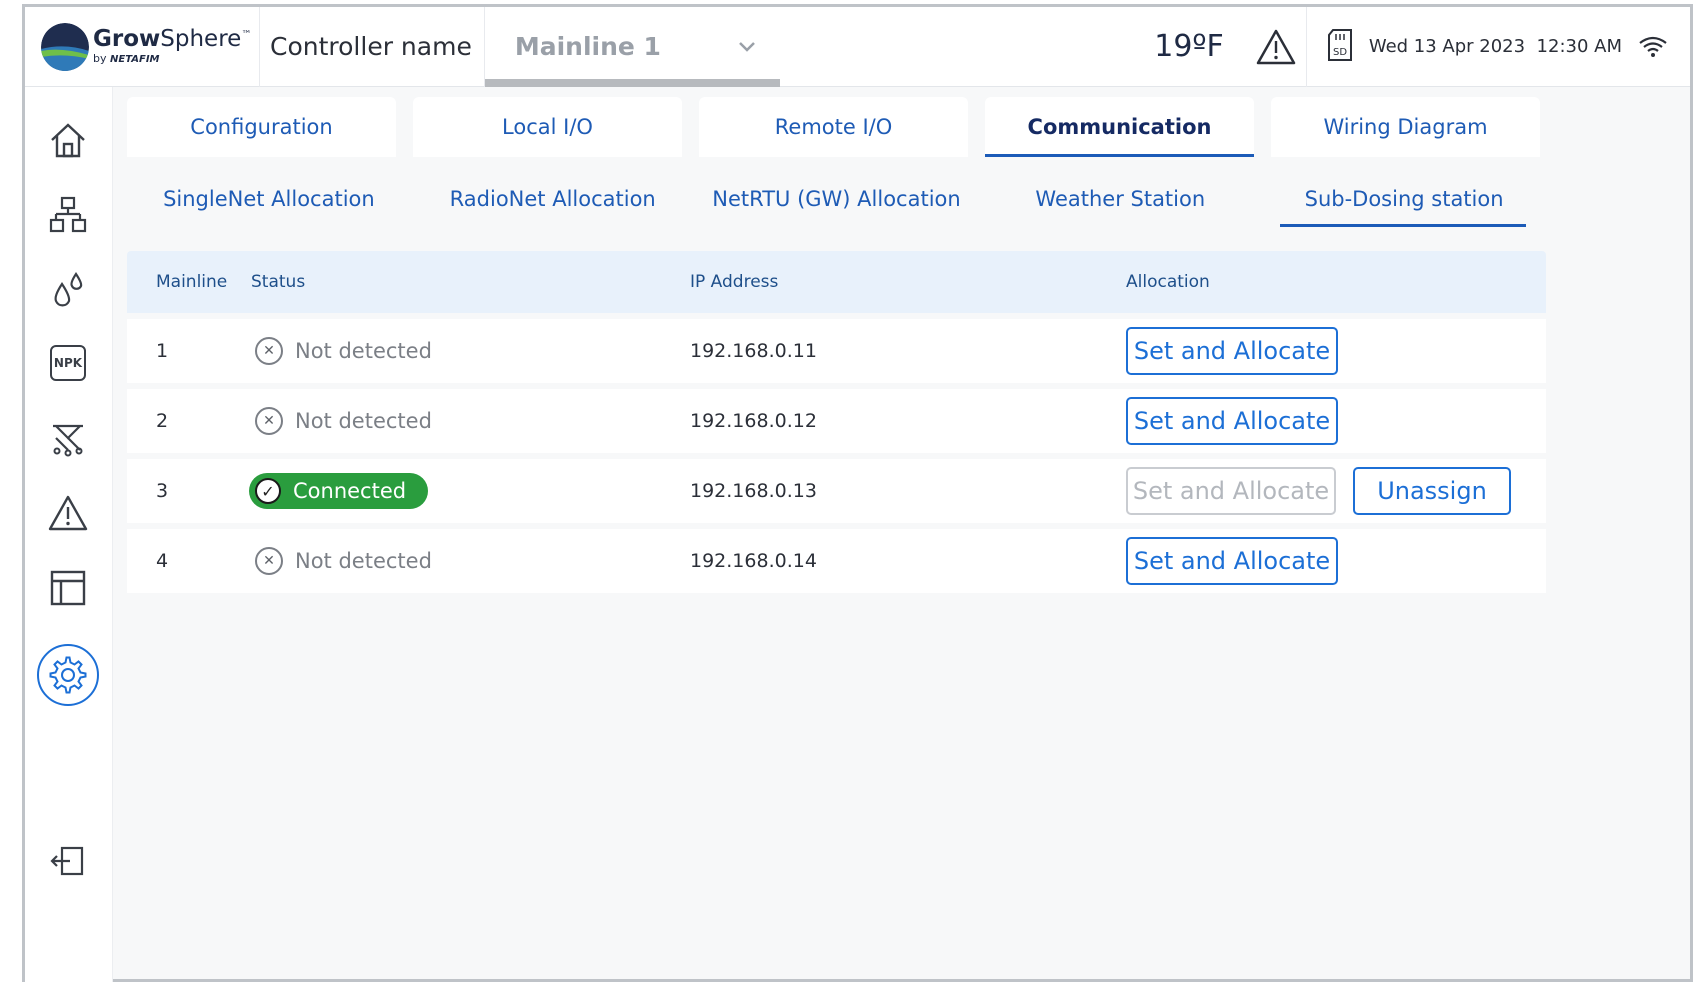 The image size is (1697, 985). I want to click on npk-label: NPK, so click(68, 363).